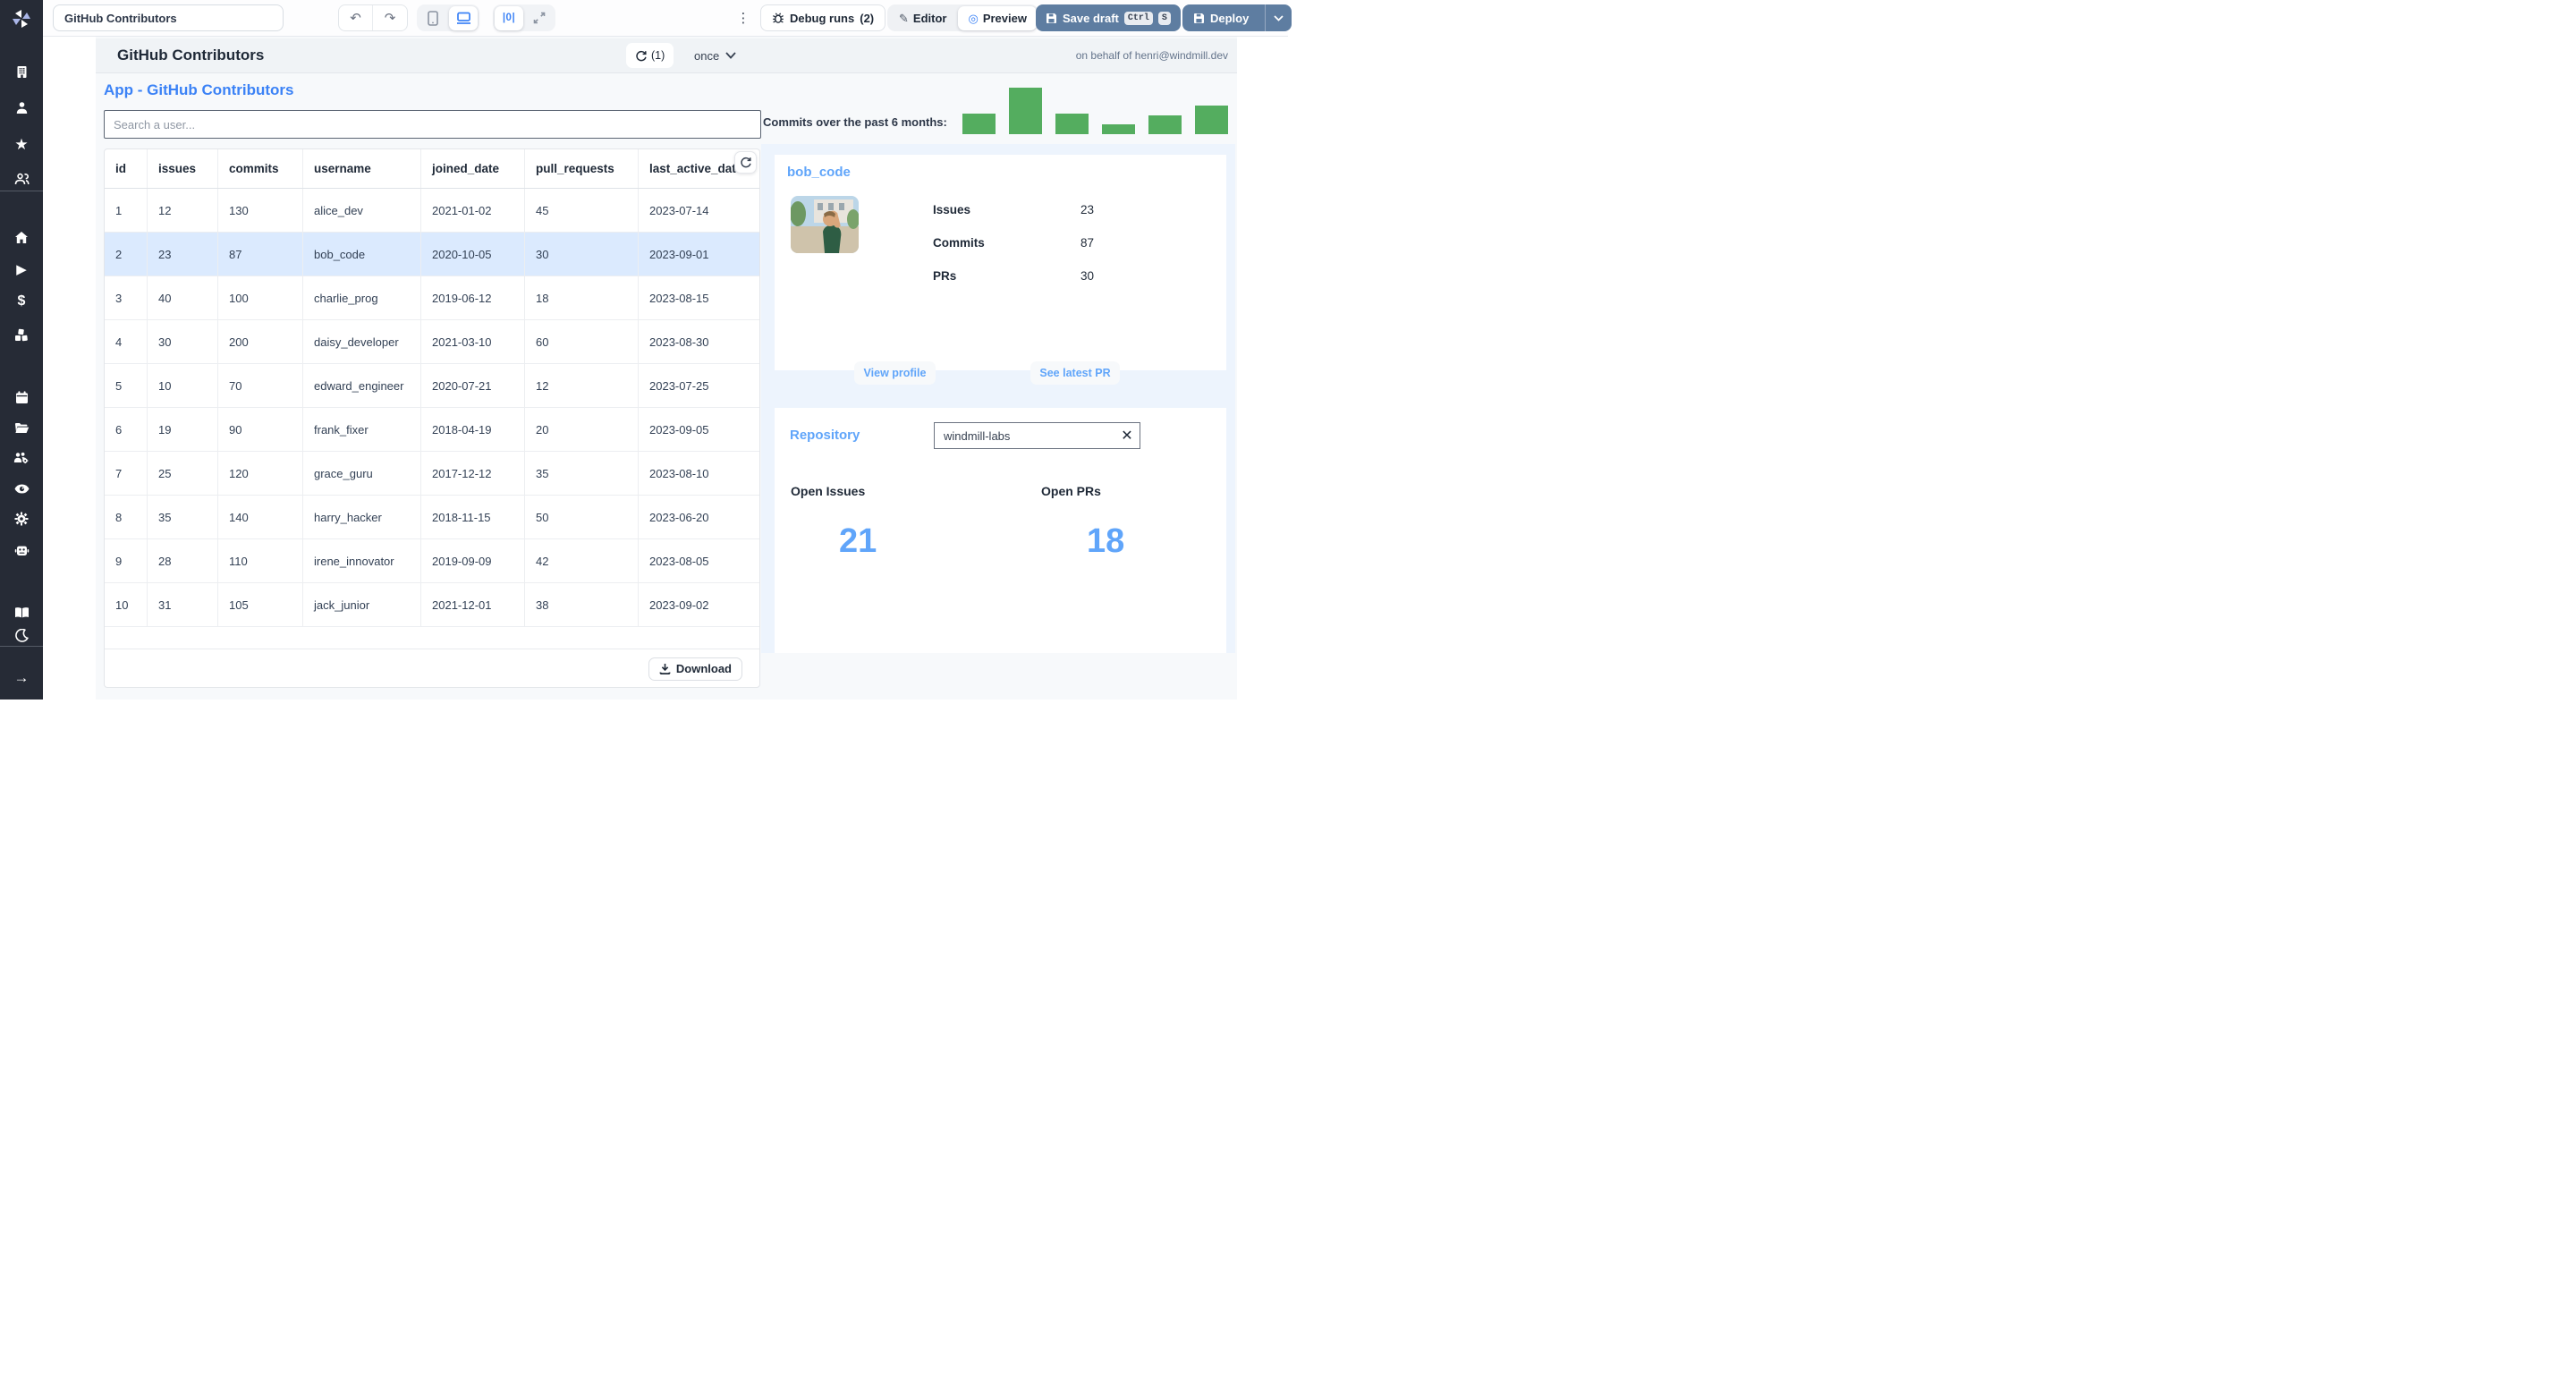 The height and width of the screenshot is (1399, 2576). I want to click on sidebar-item-docs, so click(21, 611).